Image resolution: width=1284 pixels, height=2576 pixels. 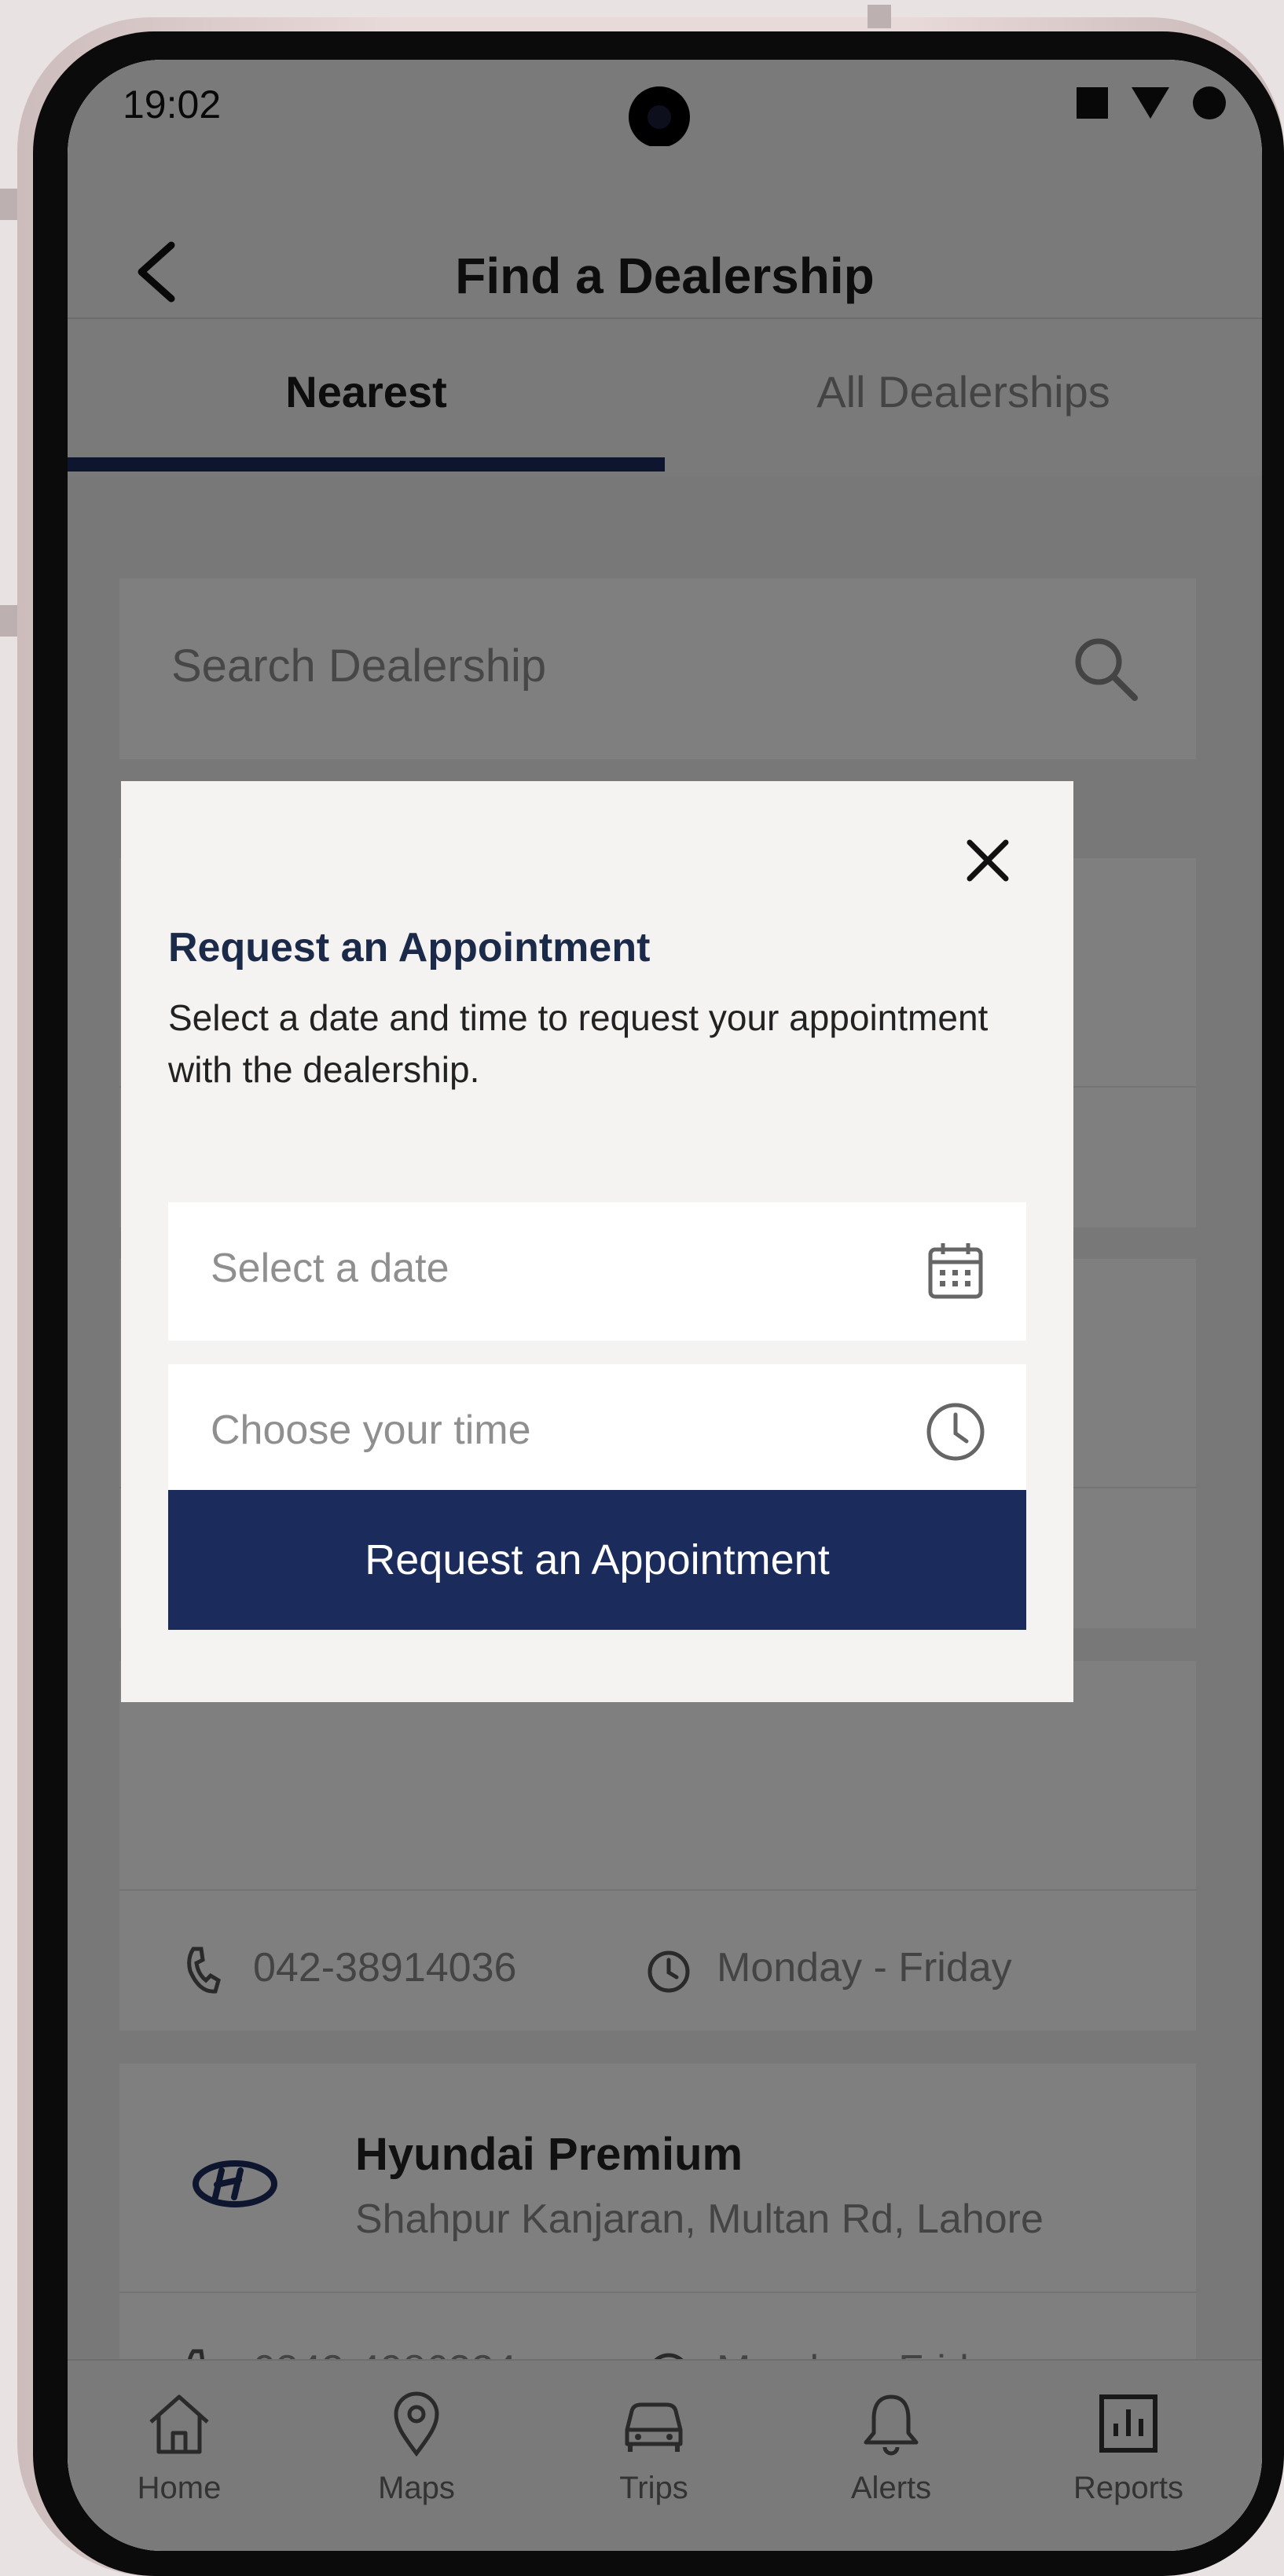 What do you see at coordinates (956, 1432) in the screenshot?
I see `clock-icon` at bounding box center [956, 1432].